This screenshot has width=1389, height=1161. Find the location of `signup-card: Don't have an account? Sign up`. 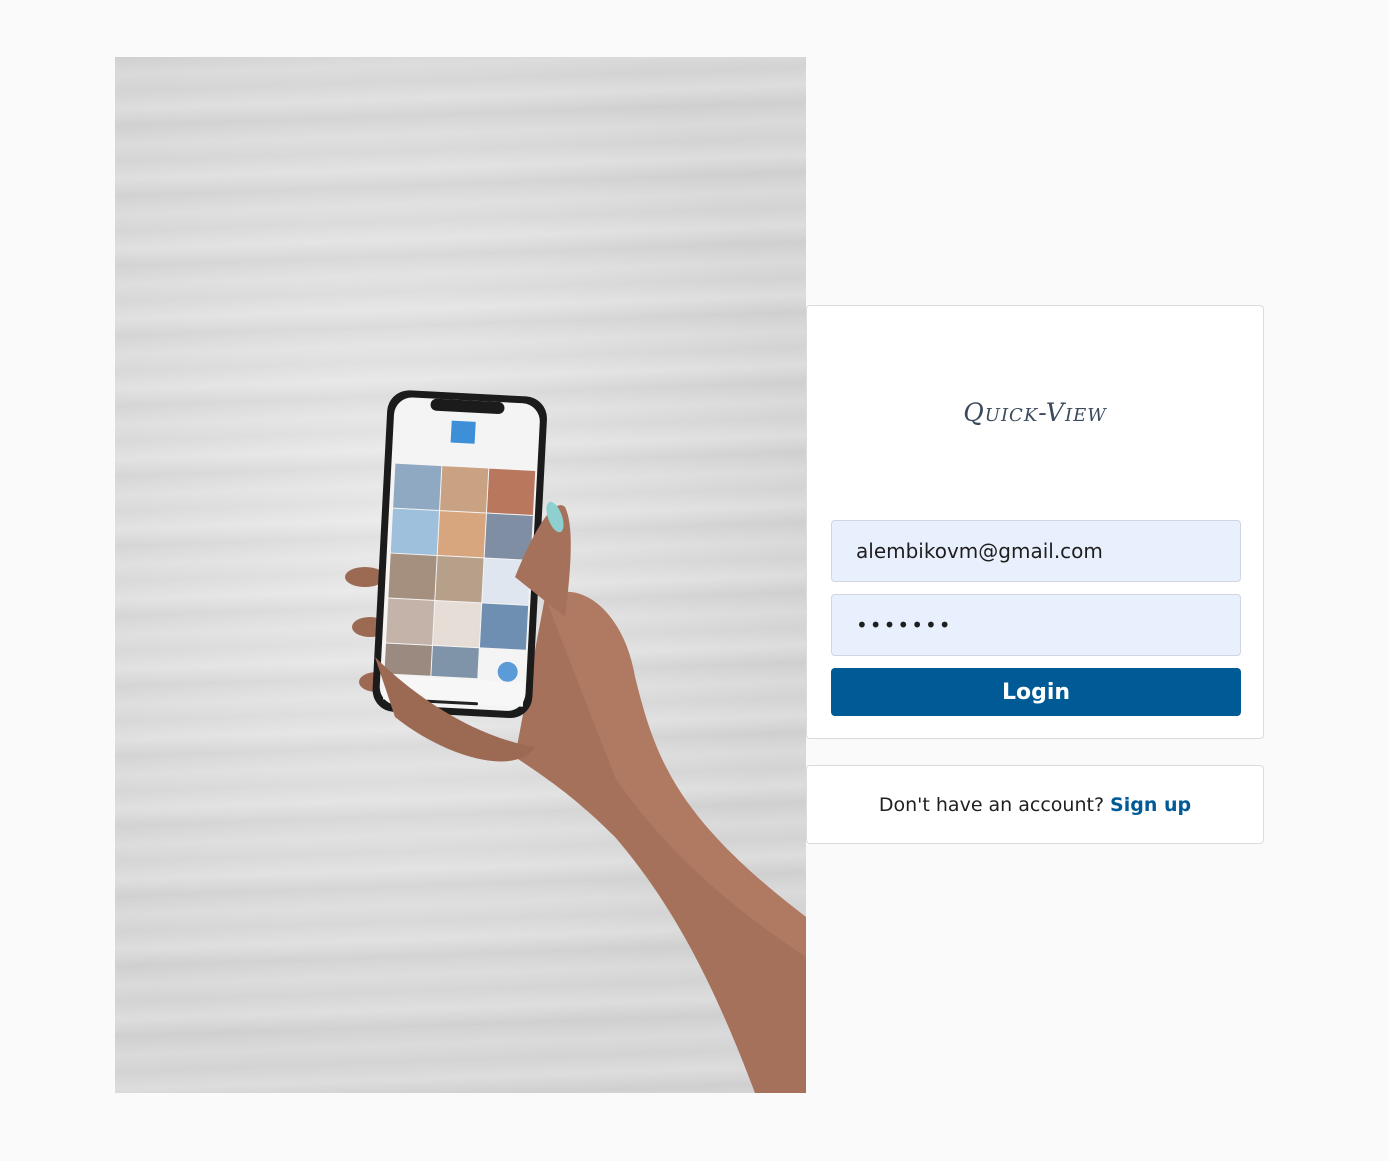

signup-card: Don't have an account? Sign up is located at coordinates (1035, 804).